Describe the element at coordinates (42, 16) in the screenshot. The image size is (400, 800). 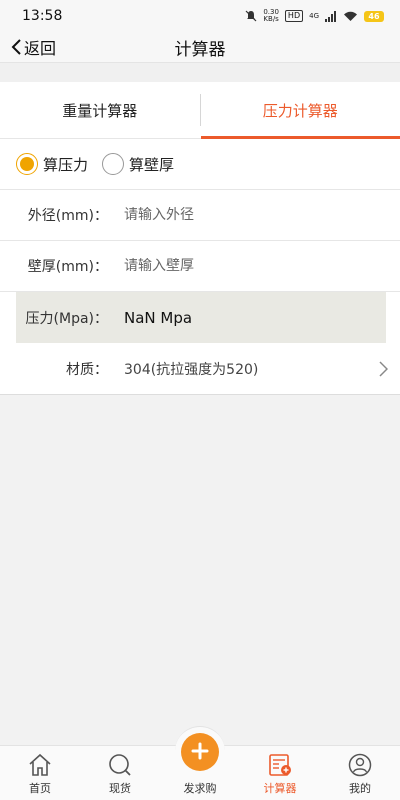
I see `status-time: 13:58` at that location.